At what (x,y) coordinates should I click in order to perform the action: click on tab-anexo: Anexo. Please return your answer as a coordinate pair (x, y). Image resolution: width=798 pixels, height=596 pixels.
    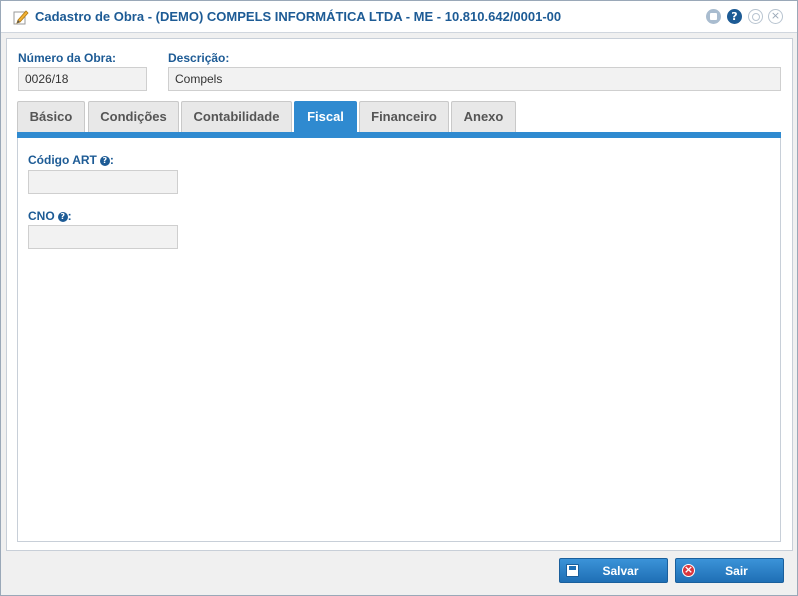
    Looking at the image, I should click on (483, 116).